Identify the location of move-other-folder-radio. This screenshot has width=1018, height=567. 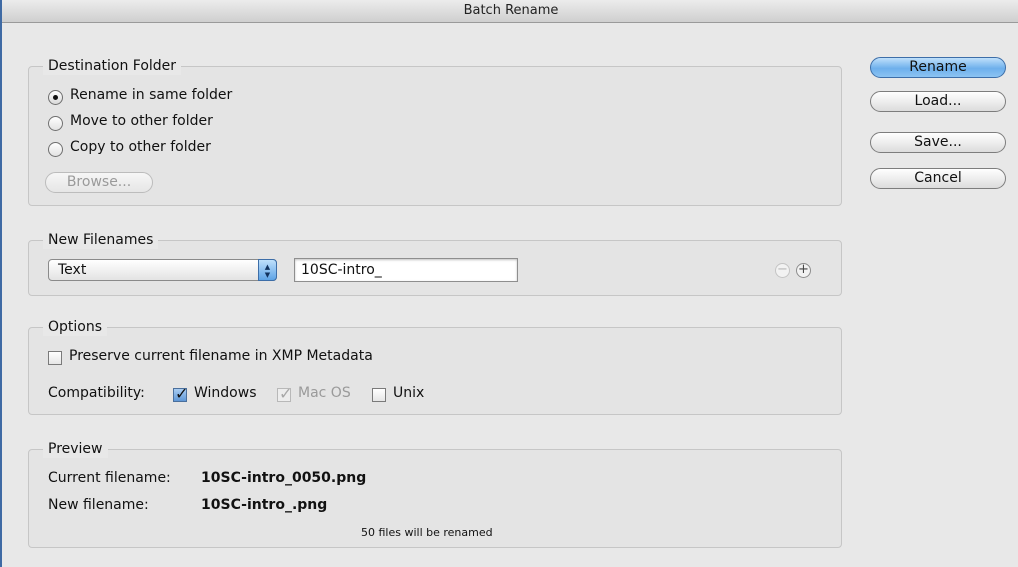
(55, 123).